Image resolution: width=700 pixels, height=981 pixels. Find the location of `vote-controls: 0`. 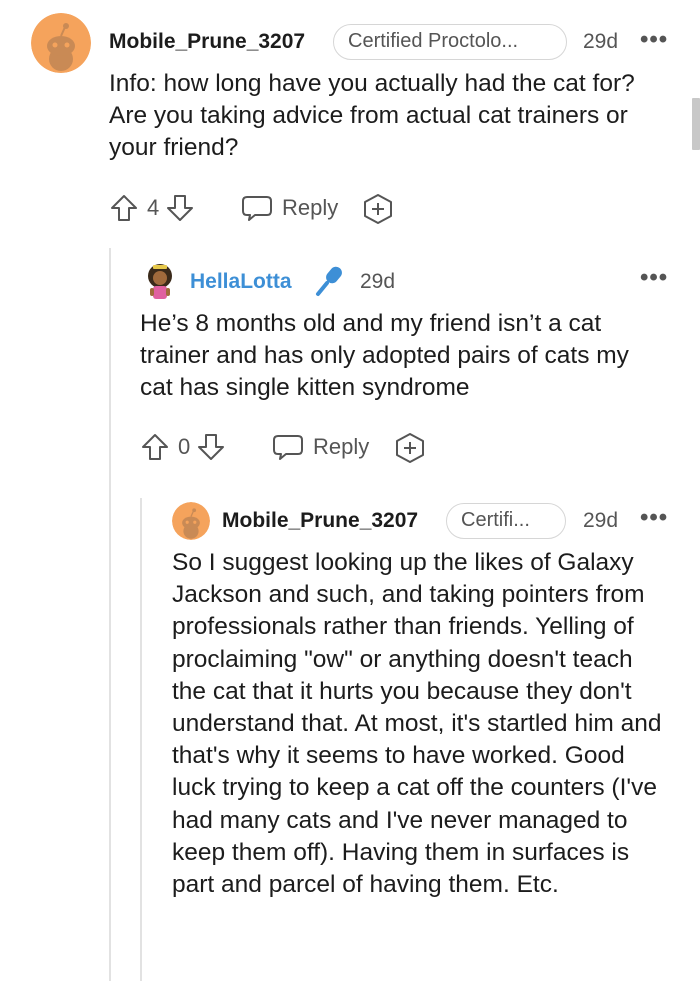

vote-controls: 0 is located at coordinates (183, 447).